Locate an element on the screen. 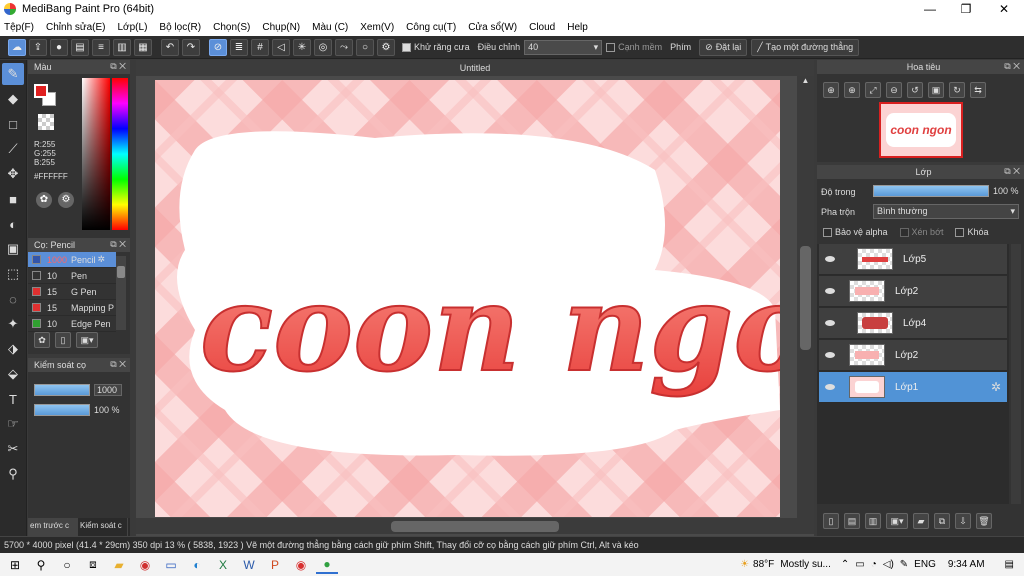 The height and width of the screenshot is (576, 1024). menu-snap: Chụp(N) is located at coordinates (281, 27).